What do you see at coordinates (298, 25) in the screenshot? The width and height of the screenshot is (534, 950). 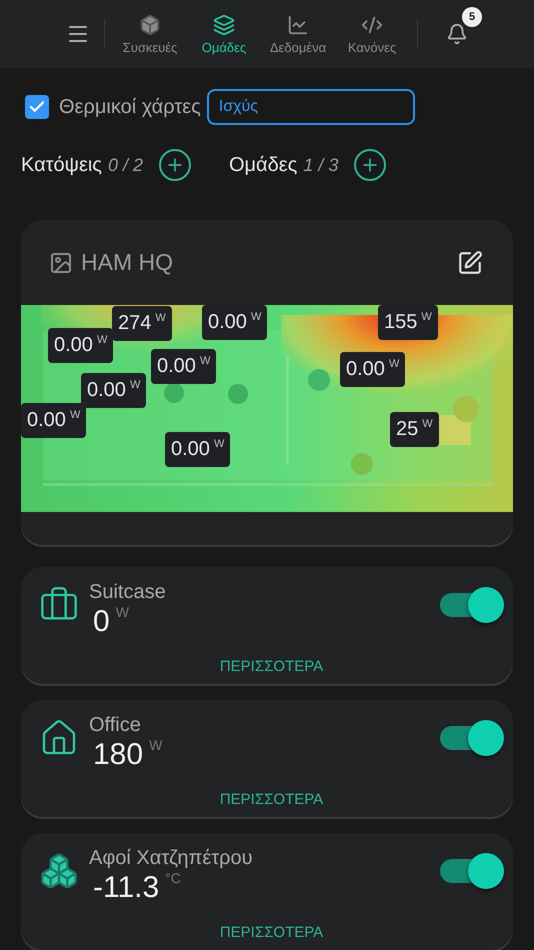 I see `line-chart-icon` at bounding box center [298, 25].